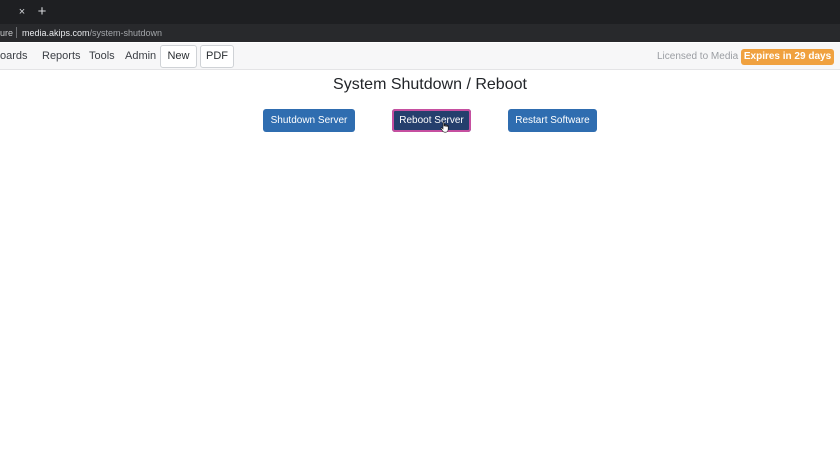  Describe the element at coordinates (14, 56) in the screenshot. I see `nav-dashboards: oards` at that location.